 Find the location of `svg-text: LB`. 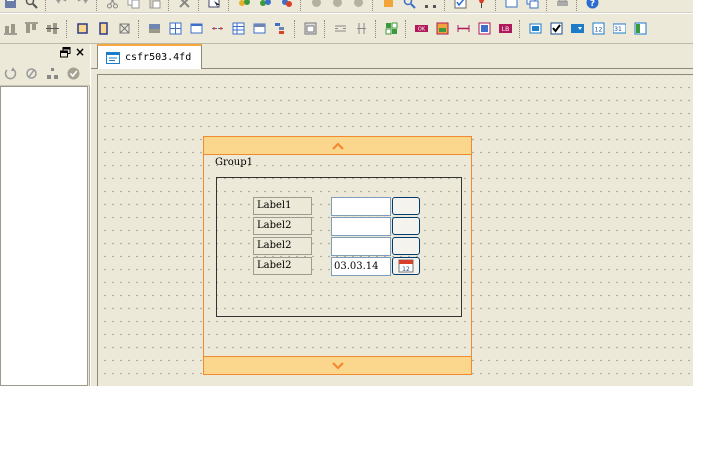

svg-text: LB is located at coordinates (505, 29).